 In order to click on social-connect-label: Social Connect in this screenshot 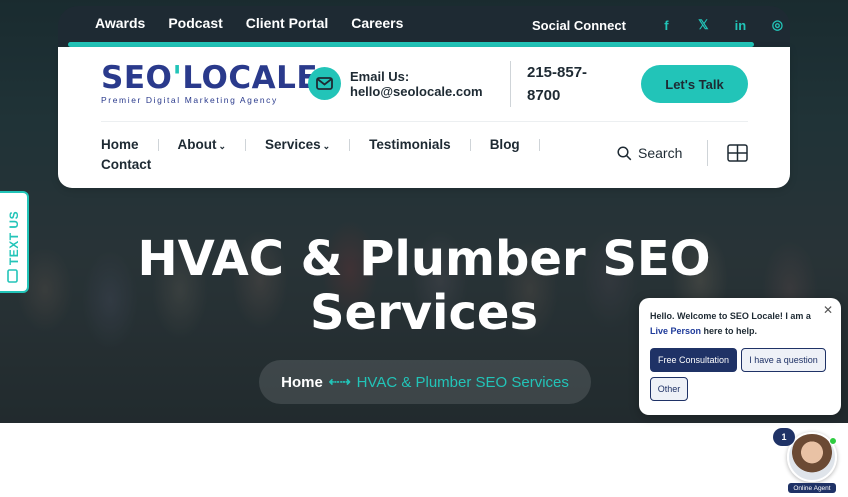, I will do `click(579, 25)`.